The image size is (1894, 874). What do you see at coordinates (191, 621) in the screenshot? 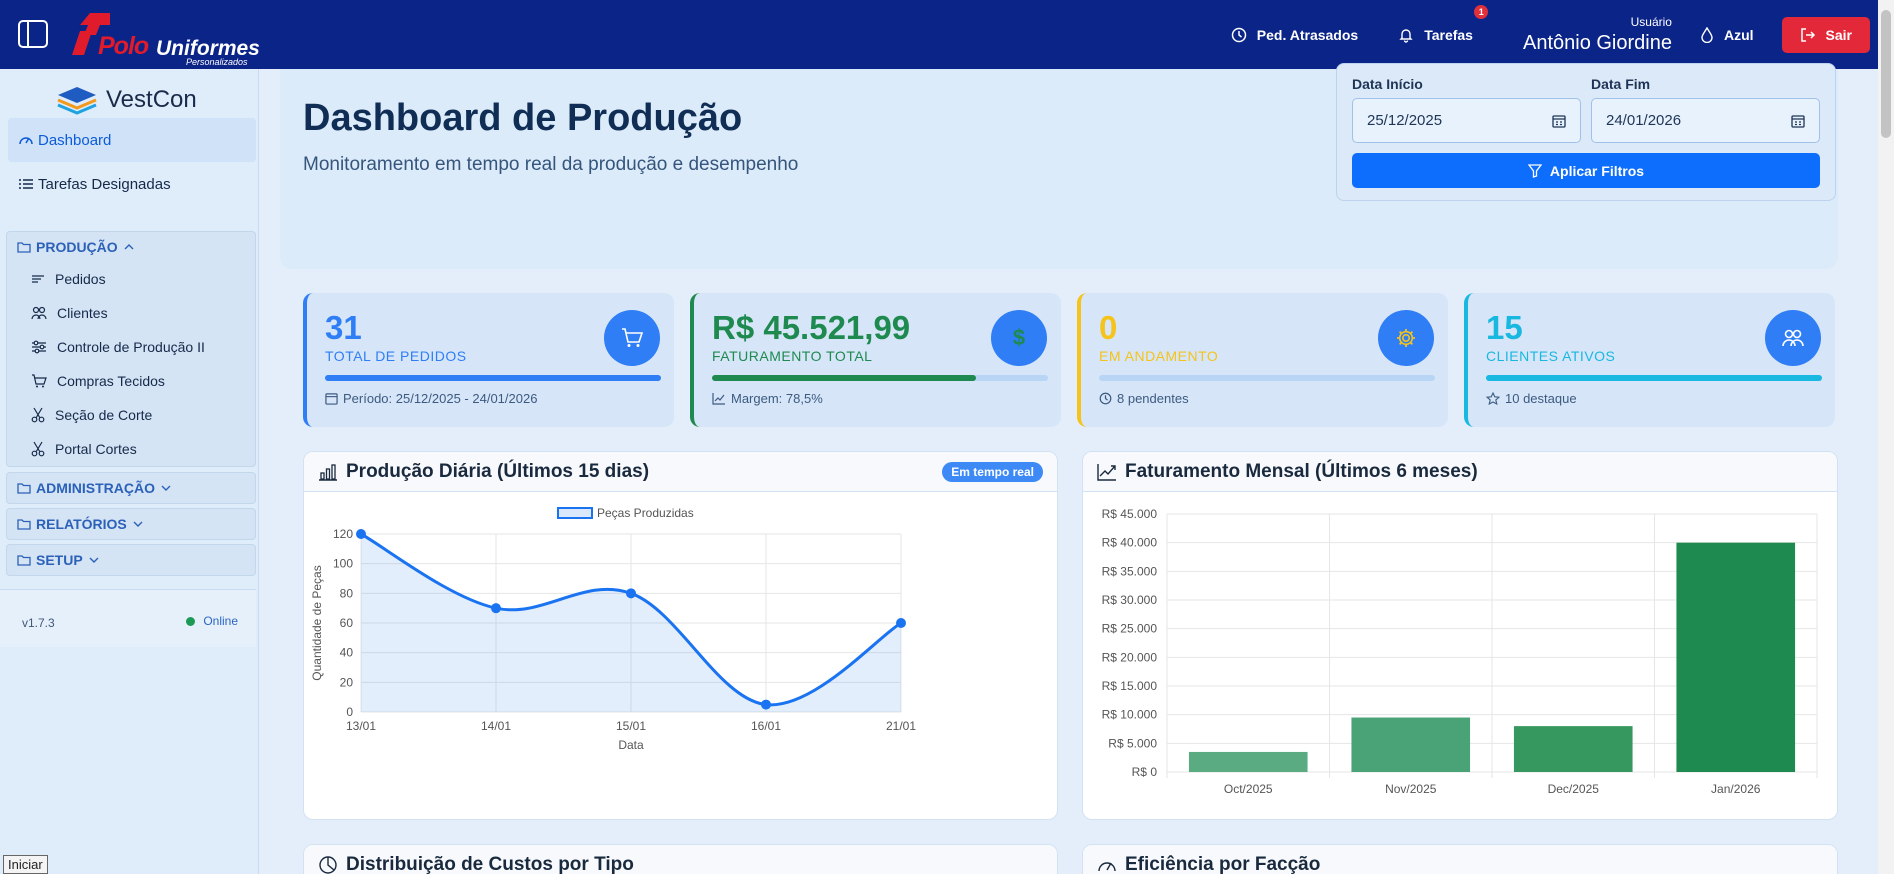
I see `status-dot-icon` at bounding box center [191, 621].